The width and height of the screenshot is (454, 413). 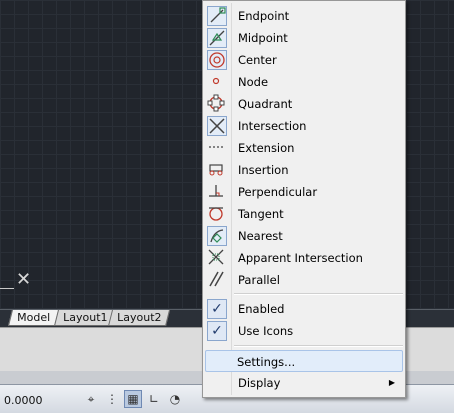 I want to click on menu-item-node: Node, so click(x=304, y=82).